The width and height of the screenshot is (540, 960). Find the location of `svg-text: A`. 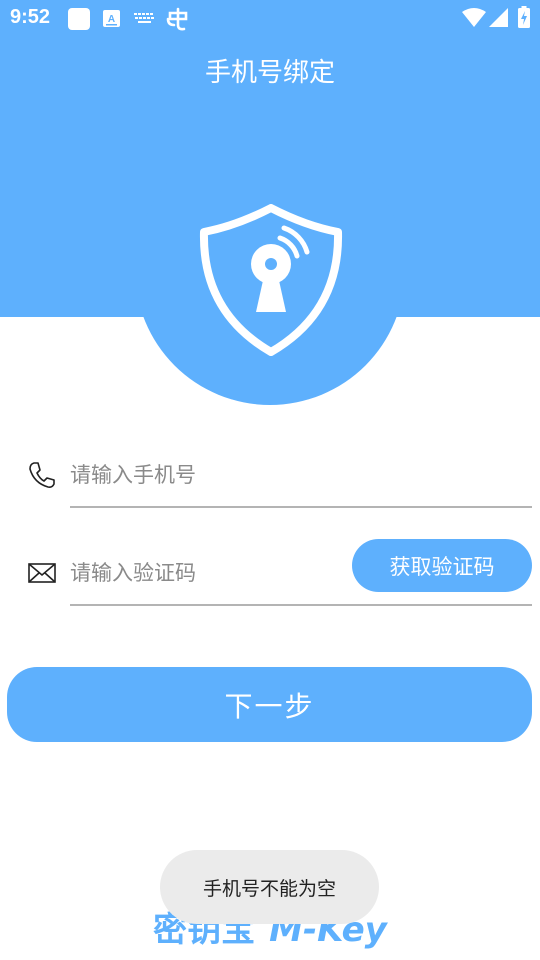

svg-text: A is located at coordinates (111, 19).